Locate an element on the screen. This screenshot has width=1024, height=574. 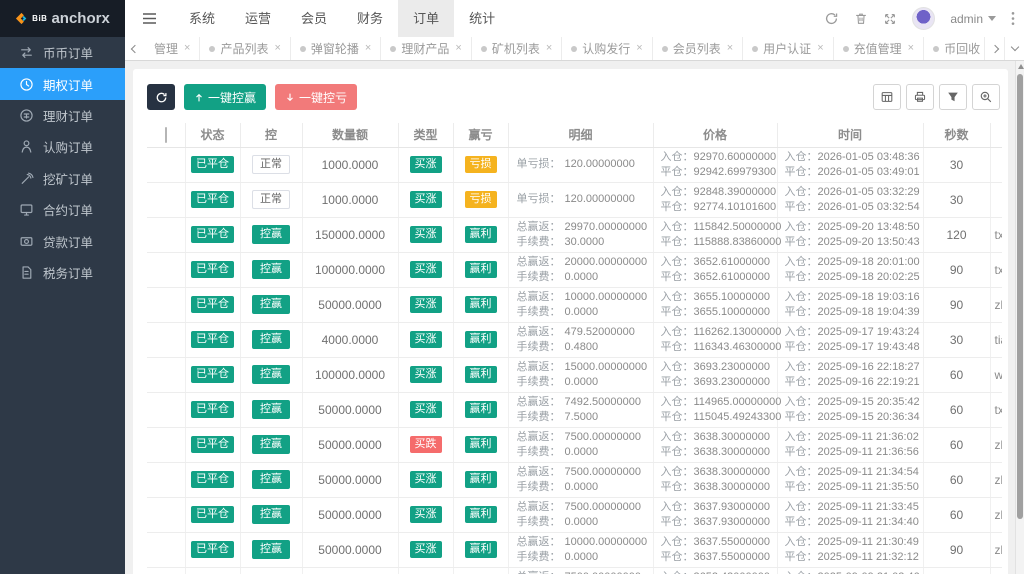
sidebar-item-option-orders: 期权订单 is located at coordinates (62, 84).